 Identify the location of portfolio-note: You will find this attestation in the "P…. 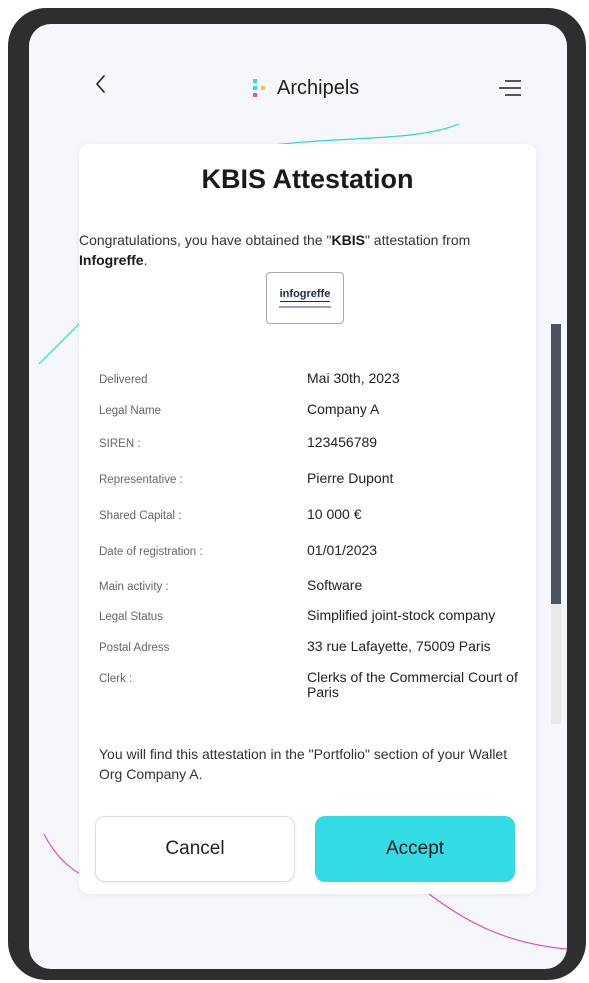
(303, 764).